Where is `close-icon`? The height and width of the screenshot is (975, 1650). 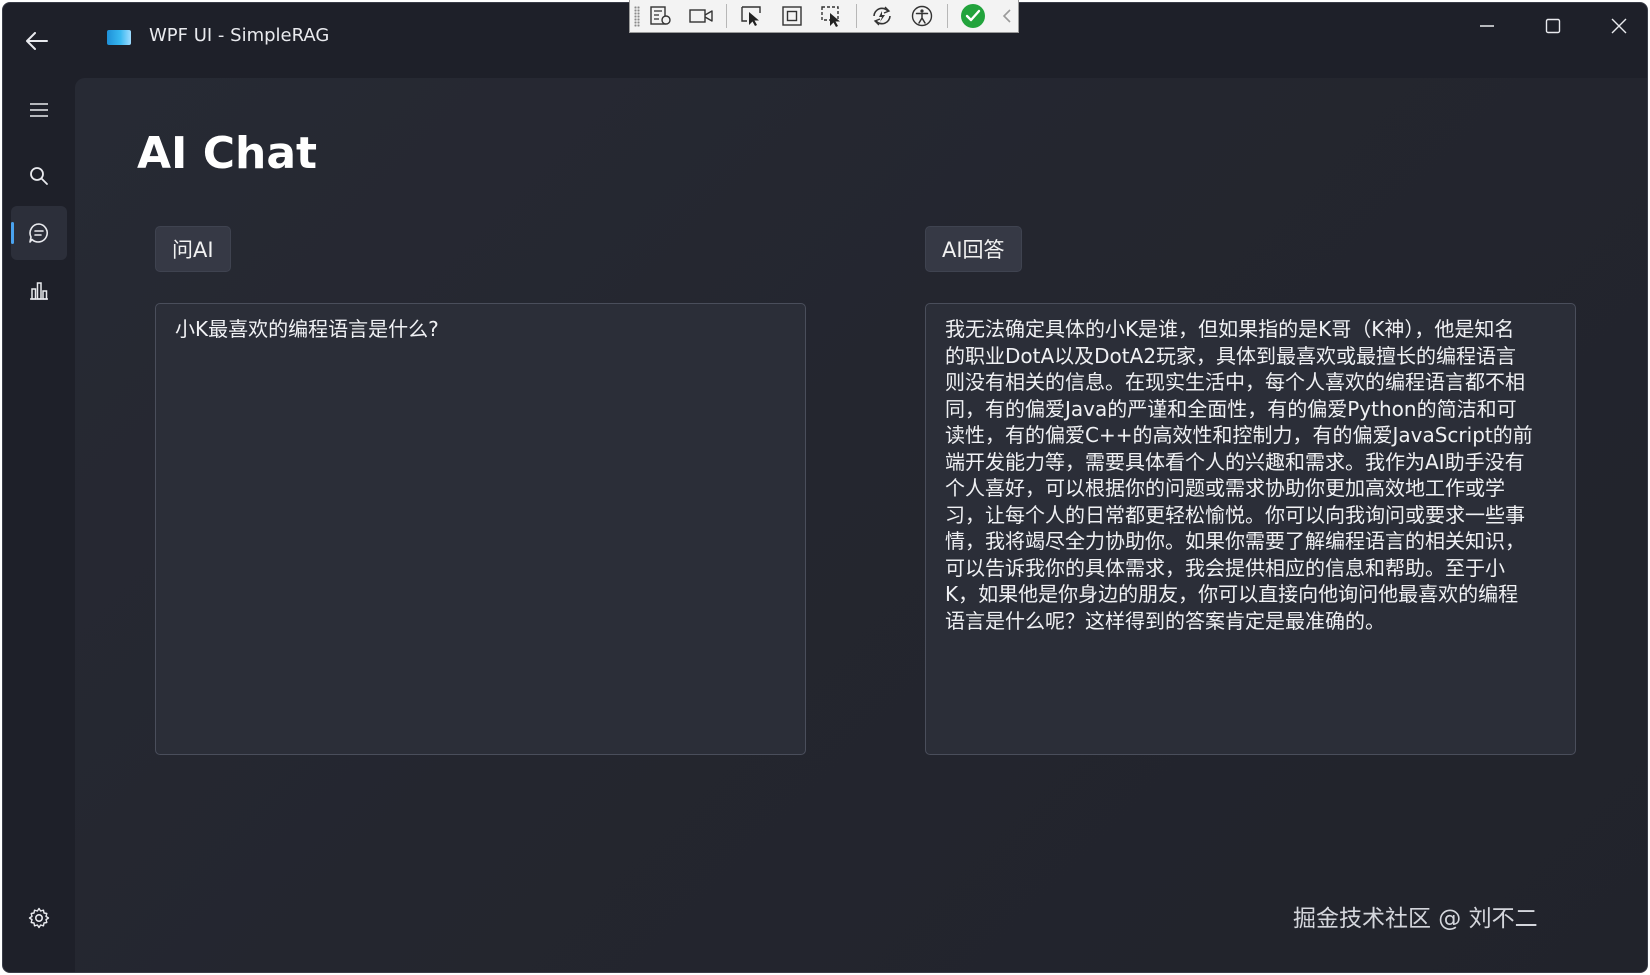 close-icon is located at coordinates (1619, 26).